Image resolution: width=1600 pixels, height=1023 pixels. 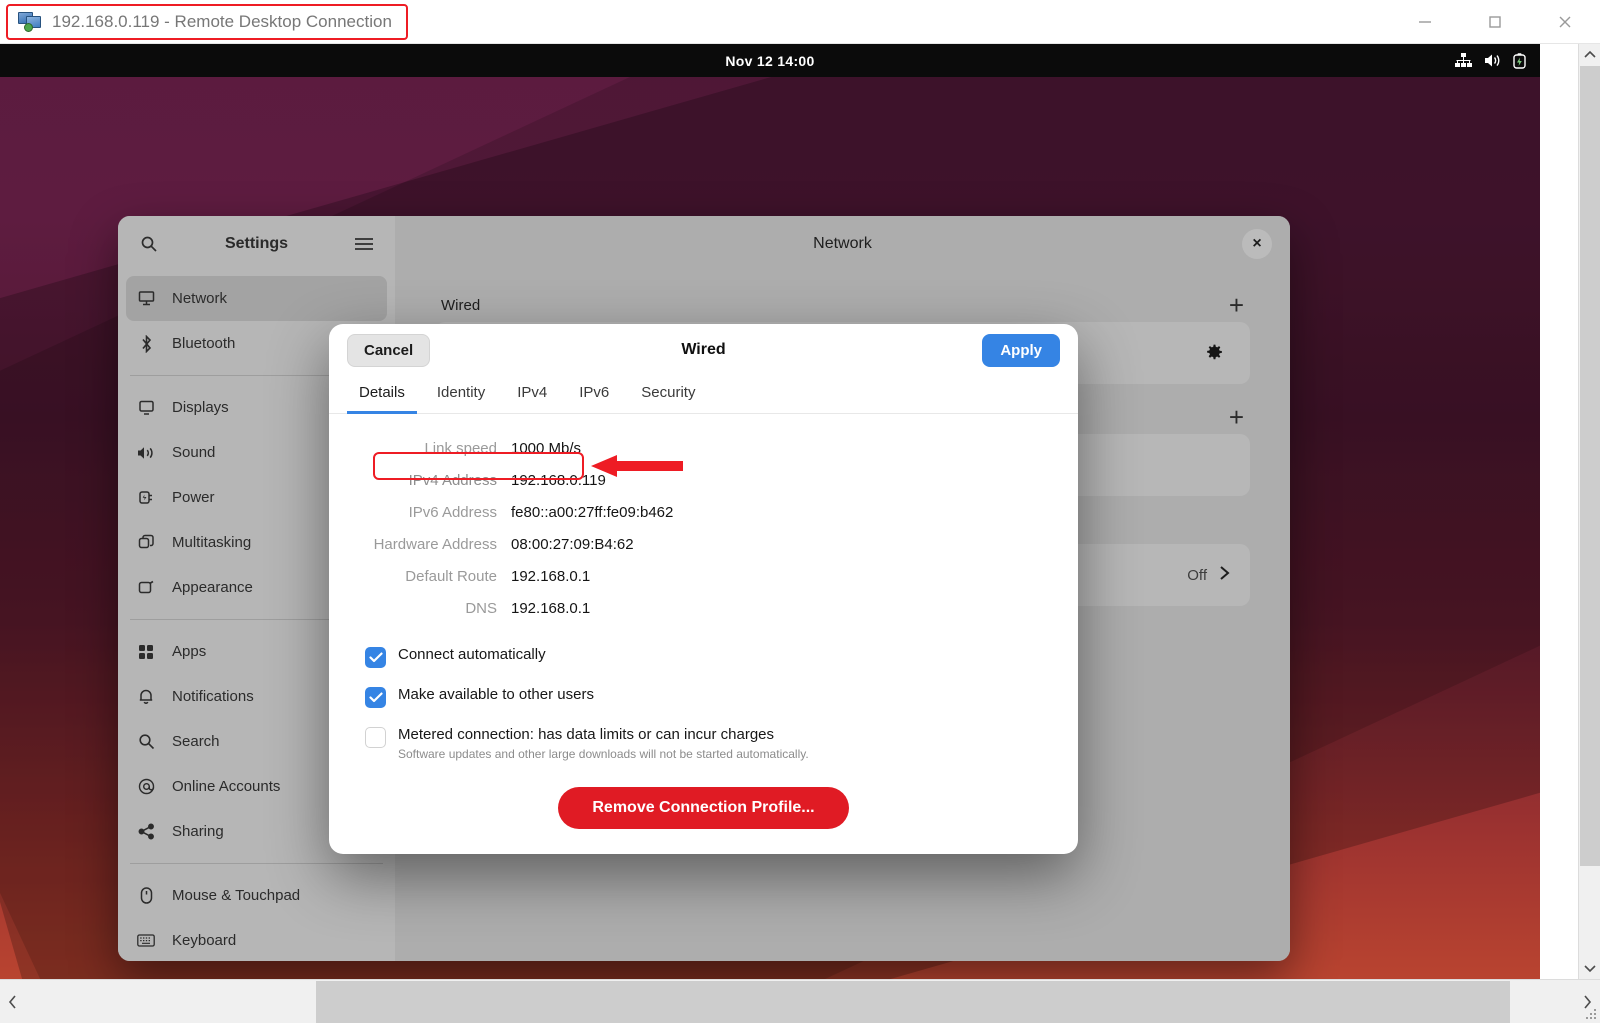 I want to click on vertical-scrollbar, so click(x=1589, y=511).